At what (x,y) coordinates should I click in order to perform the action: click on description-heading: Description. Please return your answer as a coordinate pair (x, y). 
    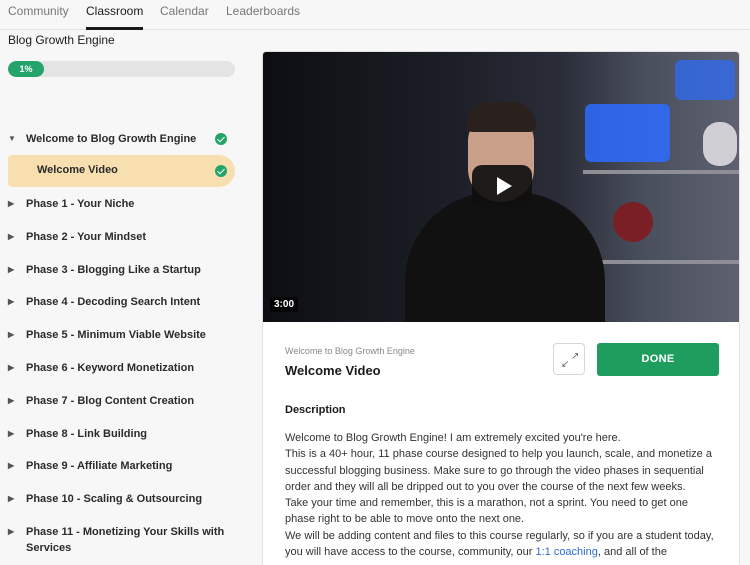
    Looking at the image, I should click on (315, 410).